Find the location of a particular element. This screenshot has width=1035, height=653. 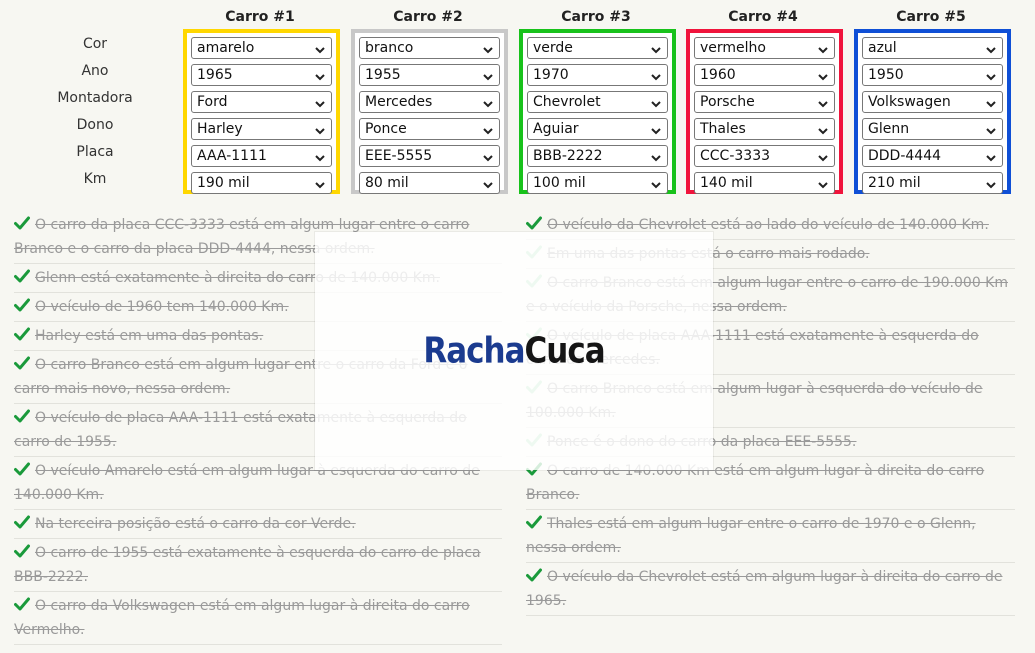

car-column-4: vermelho 1960 Porsche Thales CCC-3333 140 mil is located at coordinates (764, 111).